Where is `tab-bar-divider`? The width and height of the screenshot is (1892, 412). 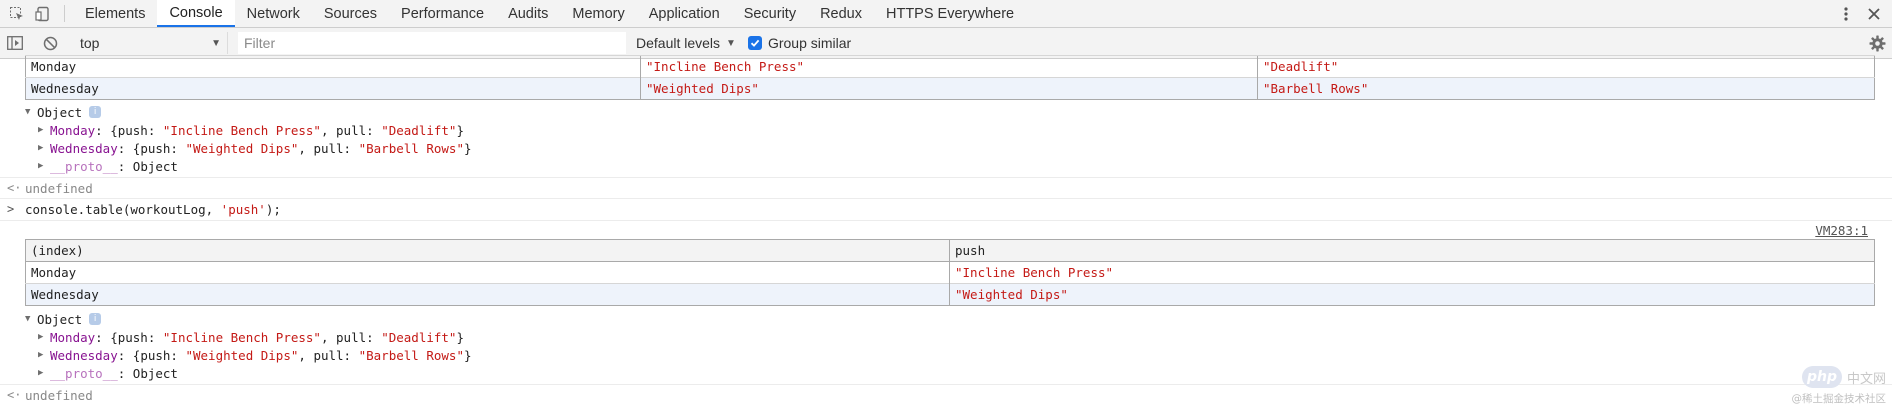 tab-bar-divider is located at coordinates (64, 13).